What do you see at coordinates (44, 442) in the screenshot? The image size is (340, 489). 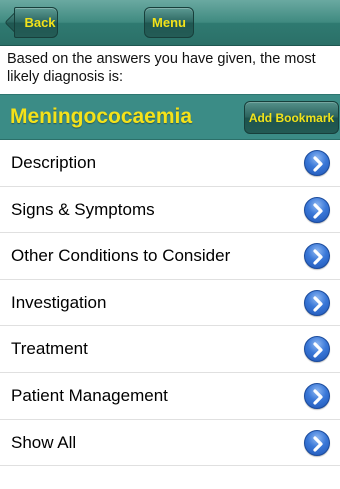 I see `list-item-label: Show All` at bounding box center [44, 442].